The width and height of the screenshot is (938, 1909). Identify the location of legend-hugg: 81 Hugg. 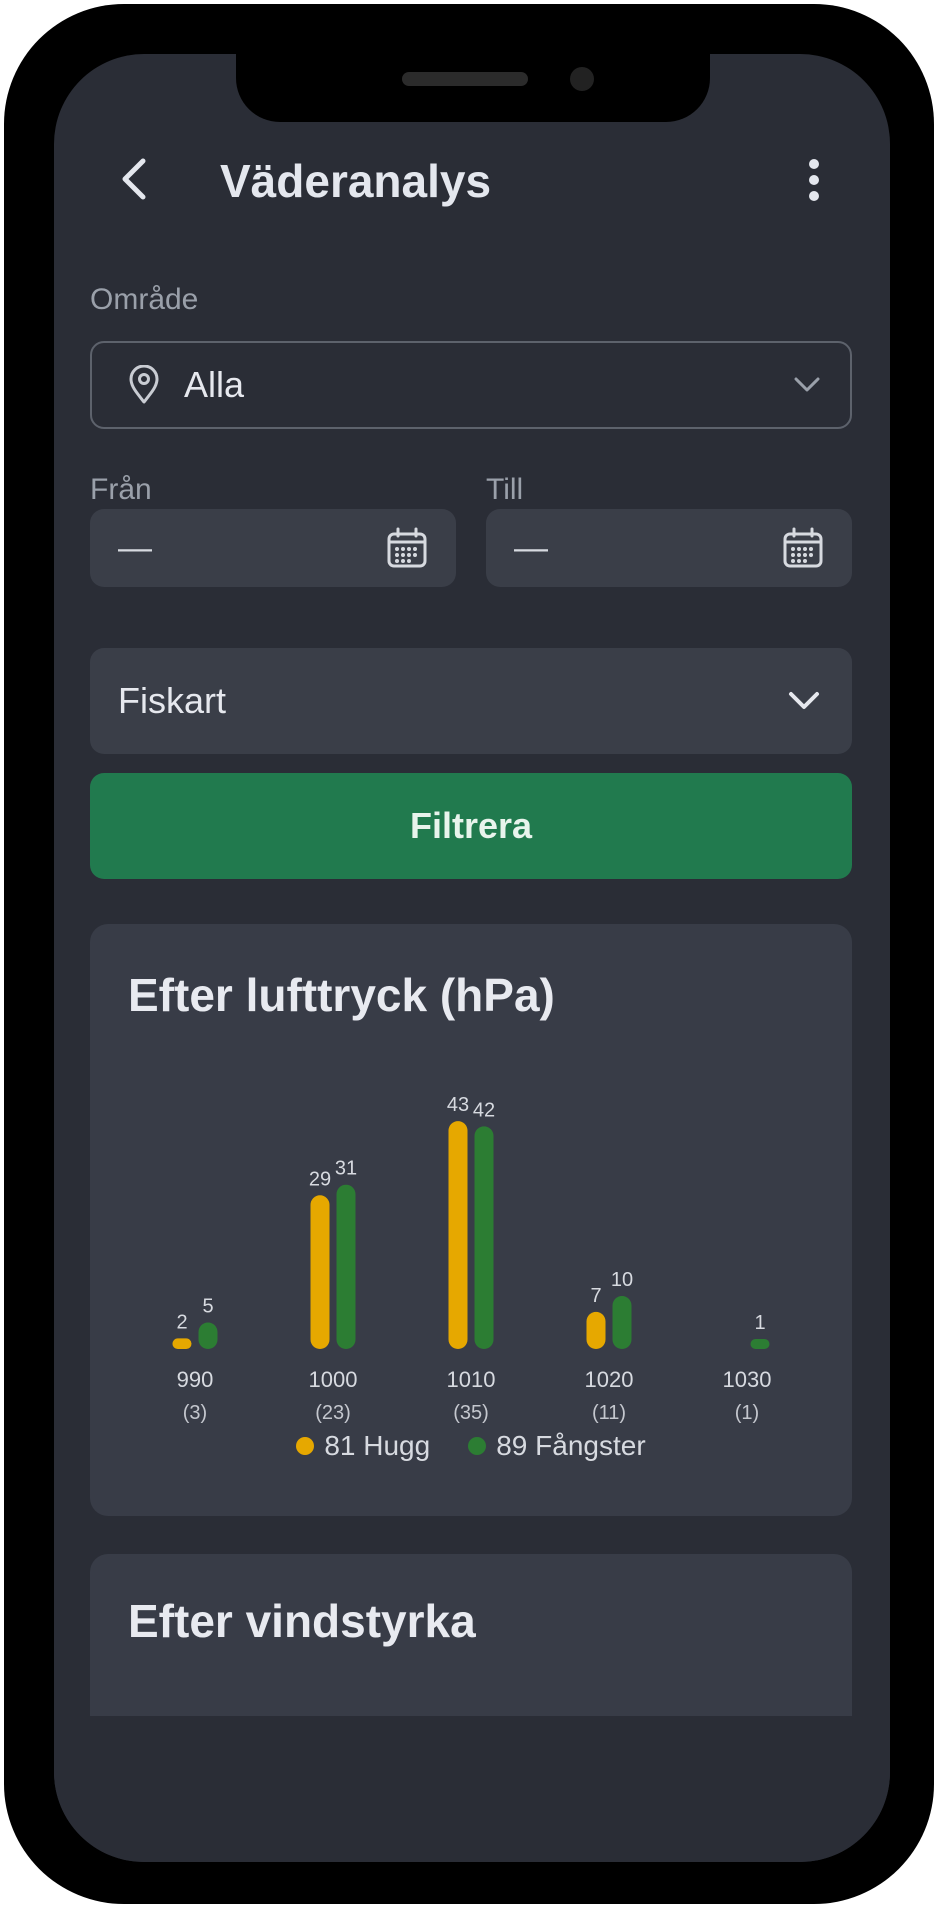
(363, 1446).